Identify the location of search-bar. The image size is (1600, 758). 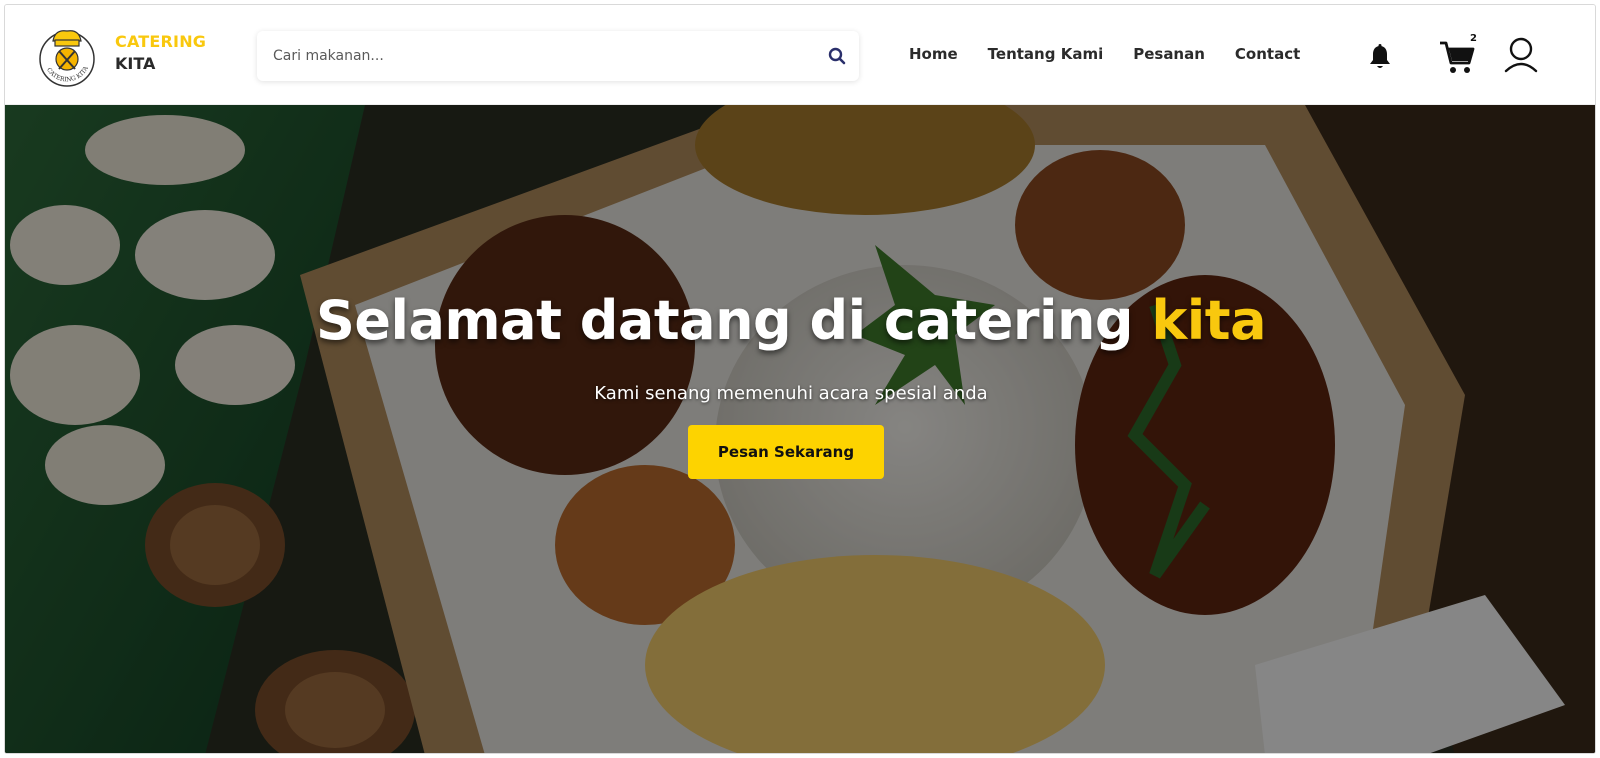
(558, 56).